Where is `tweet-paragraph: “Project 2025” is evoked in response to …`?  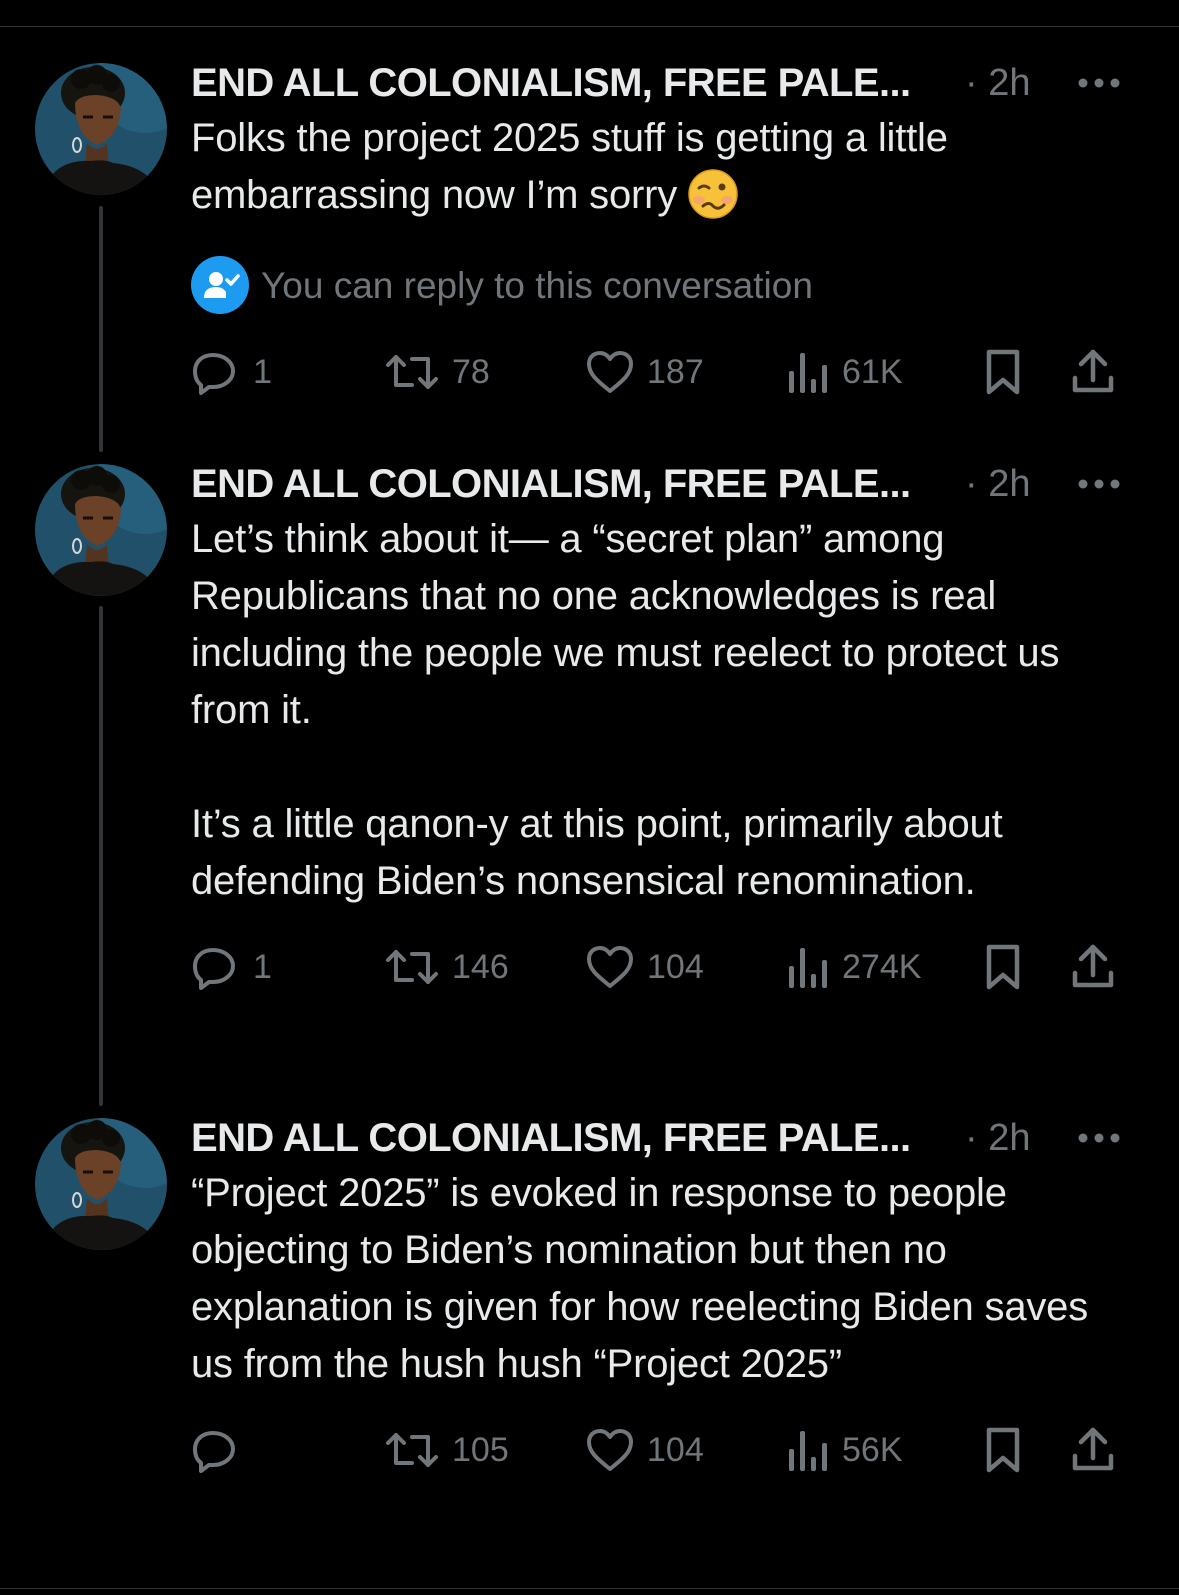
tweet-paragraph: “Project 2025” is evoked in response to … is located at coordinates (640, 1278).